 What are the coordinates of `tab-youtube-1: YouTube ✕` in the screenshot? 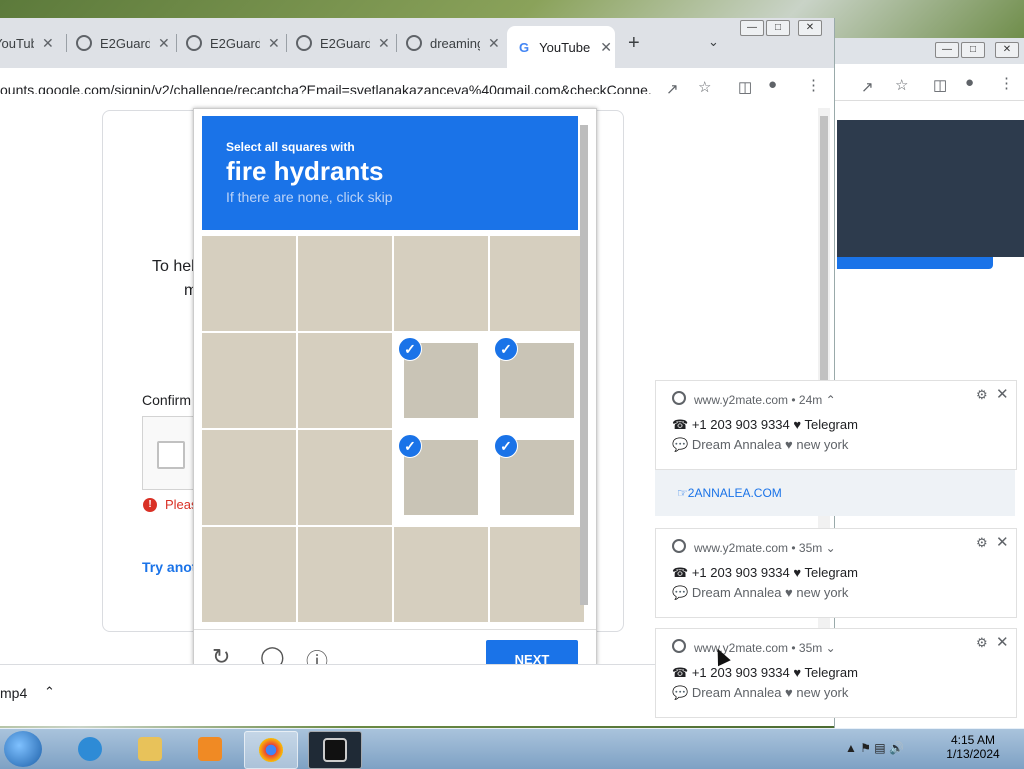 It's located at (27, 43).